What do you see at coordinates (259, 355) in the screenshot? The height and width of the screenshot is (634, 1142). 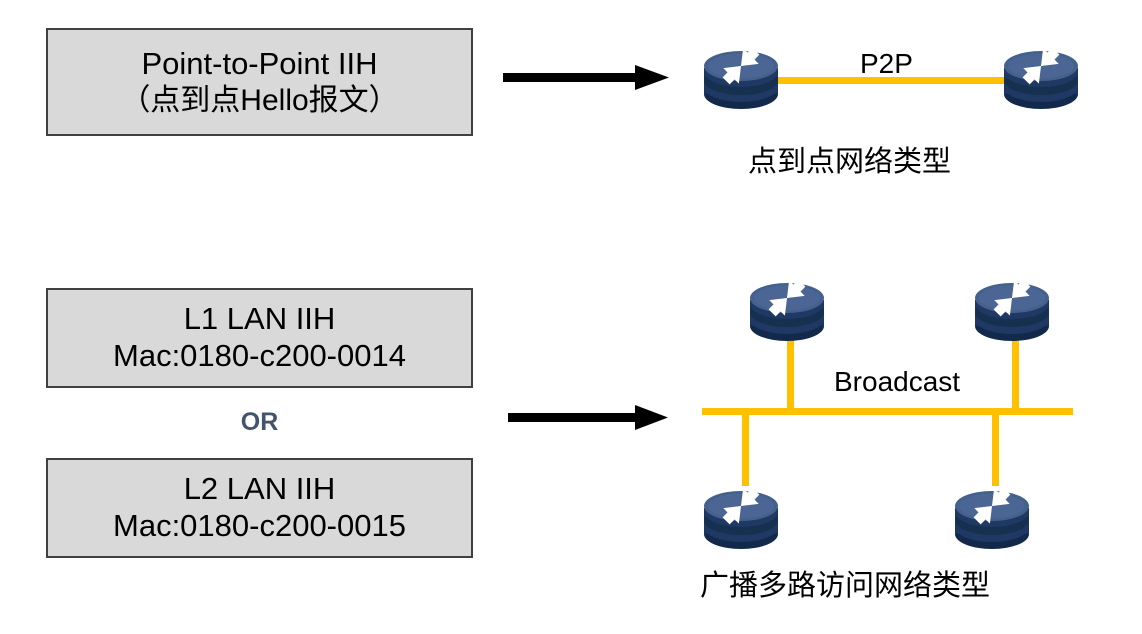 I see `box-line-mac: Mac:0180-c200-0014` at bounding box center [259, 355].